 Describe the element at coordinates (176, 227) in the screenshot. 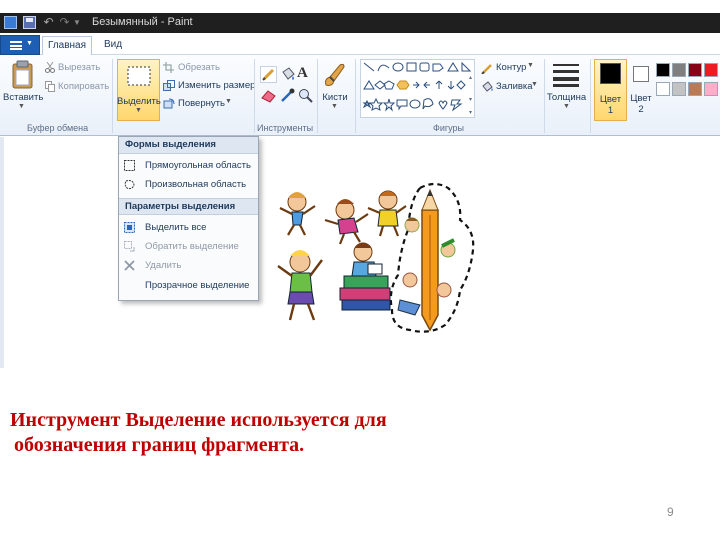

I see `select-all-label: Выделить все` at that location.